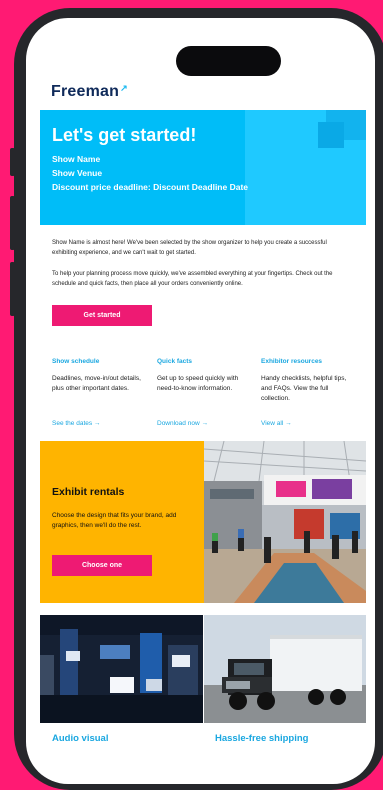  I want to click on view-all-link: View all →, so click(307, 423).